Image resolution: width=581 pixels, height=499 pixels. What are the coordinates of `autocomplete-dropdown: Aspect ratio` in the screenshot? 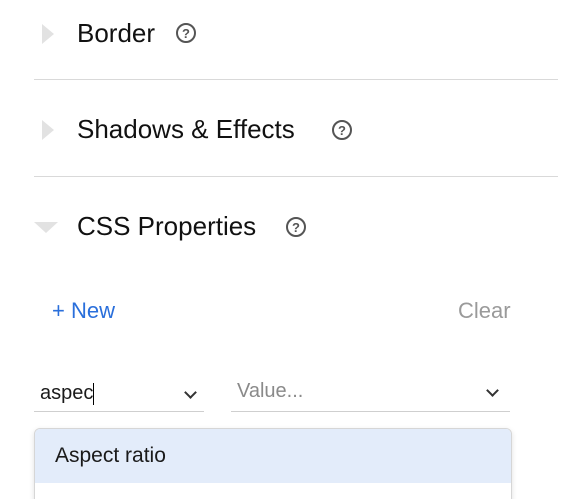 It's located at (273, 463).